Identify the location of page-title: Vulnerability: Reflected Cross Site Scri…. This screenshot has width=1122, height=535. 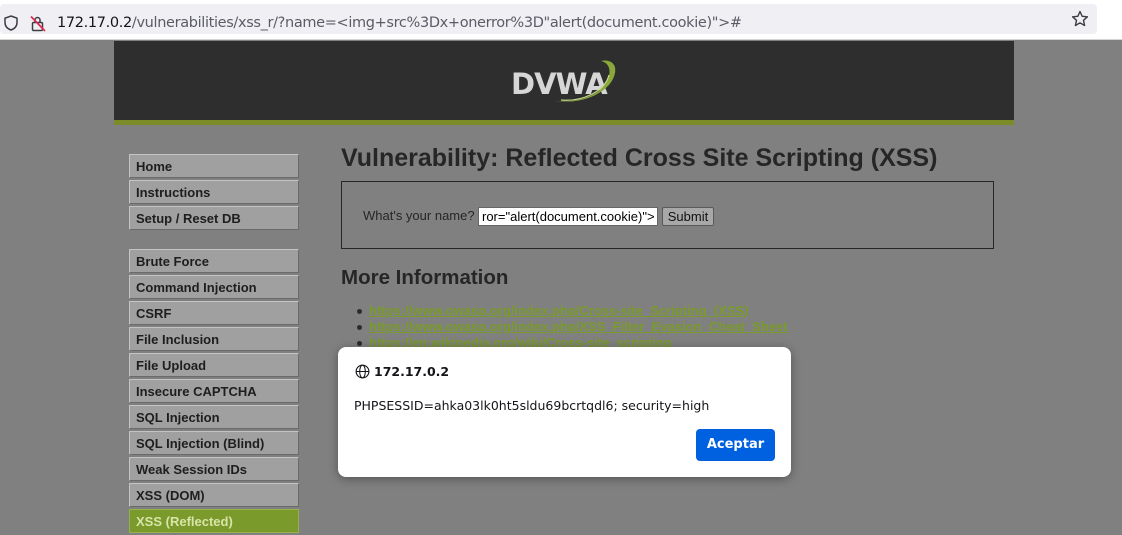
(639, 158).